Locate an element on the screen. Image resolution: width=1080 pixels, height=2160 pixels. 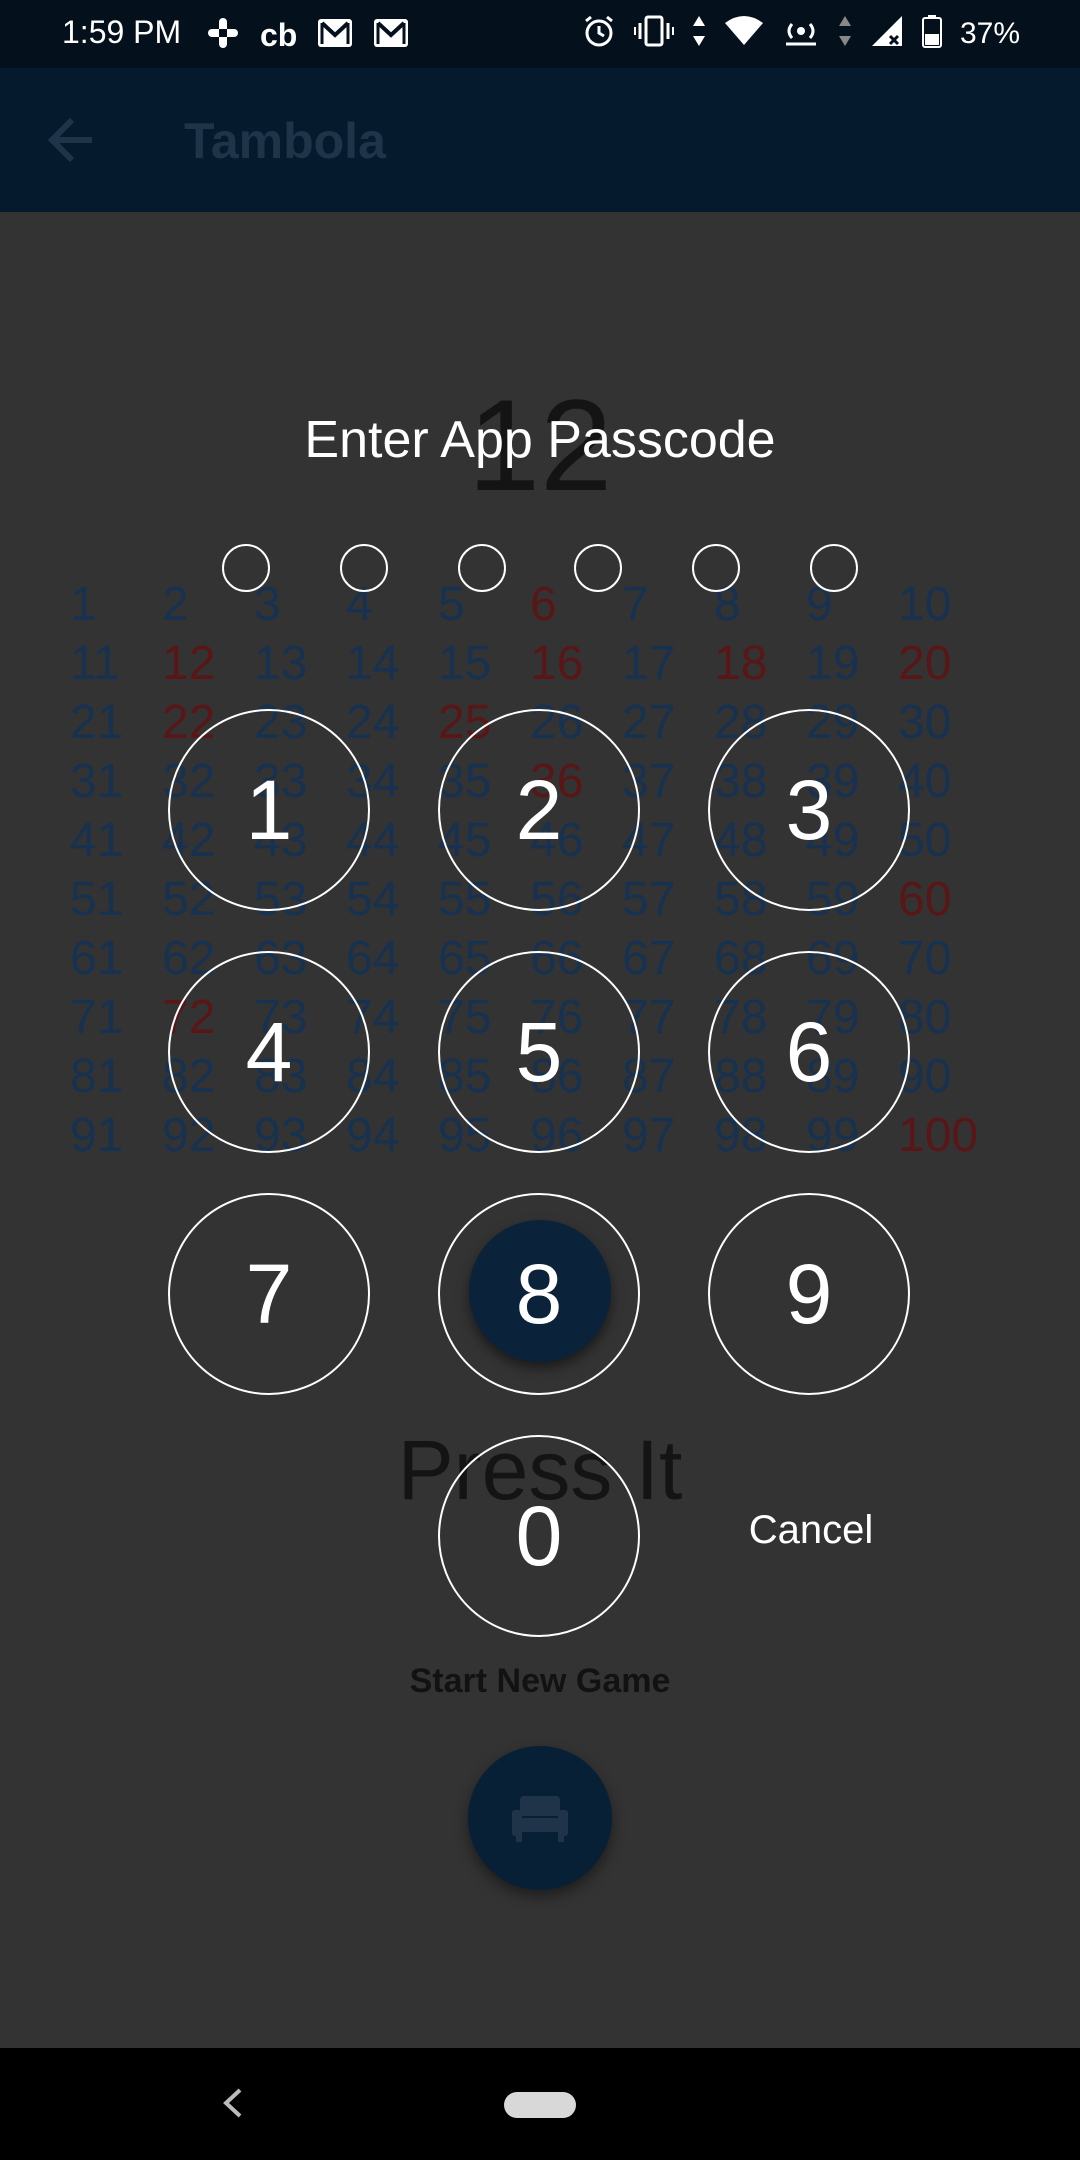
vibrate-icon is located at coordinates (653, 33).